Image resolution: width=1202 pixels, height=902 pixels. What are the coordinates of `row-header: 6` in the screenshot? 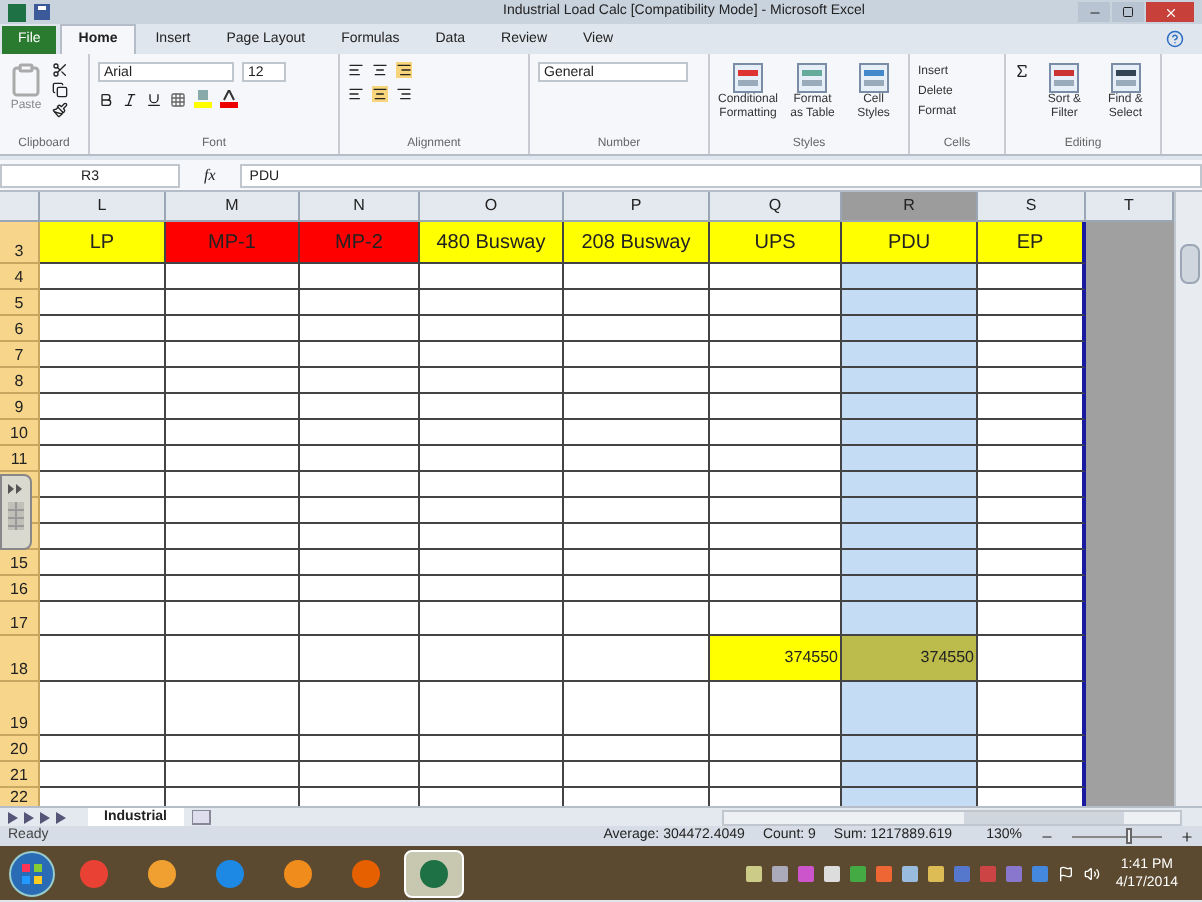 It's located at (20, 329).